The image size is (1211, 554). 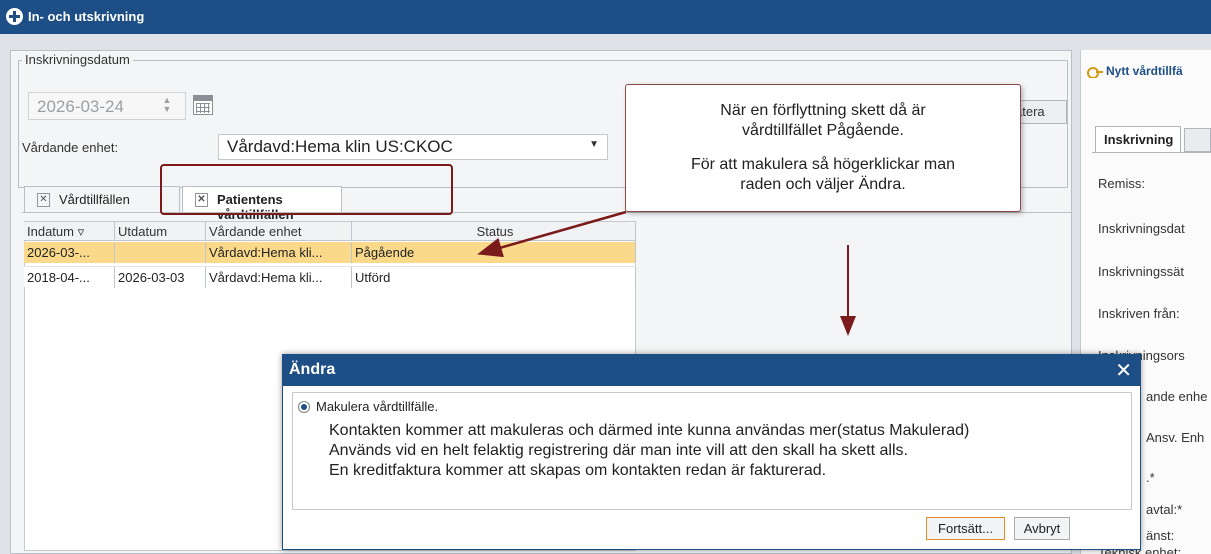 I want to click on annotation-highlight, so click(x=306, y=189).